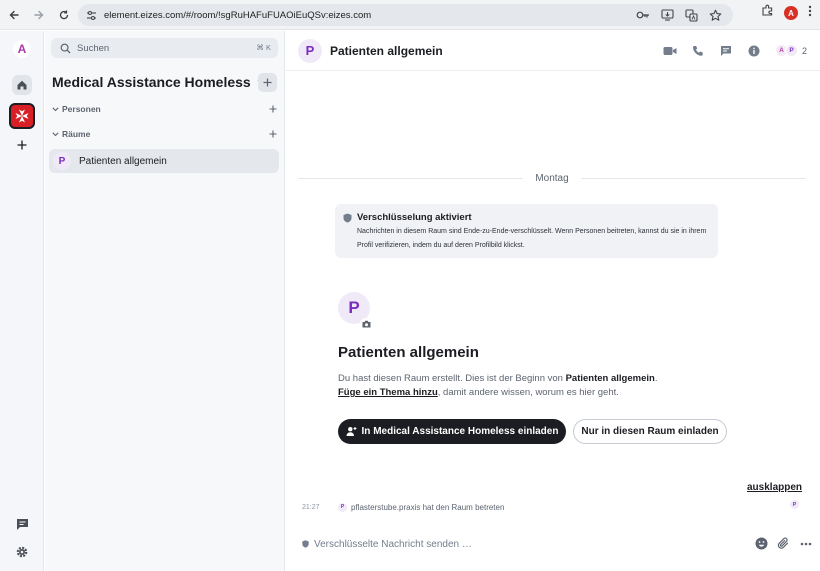  What do you see at coordinates (311, 507) in the screenshot?
I see `event-timestamp: 21:27` at bounding box center [311, 507].